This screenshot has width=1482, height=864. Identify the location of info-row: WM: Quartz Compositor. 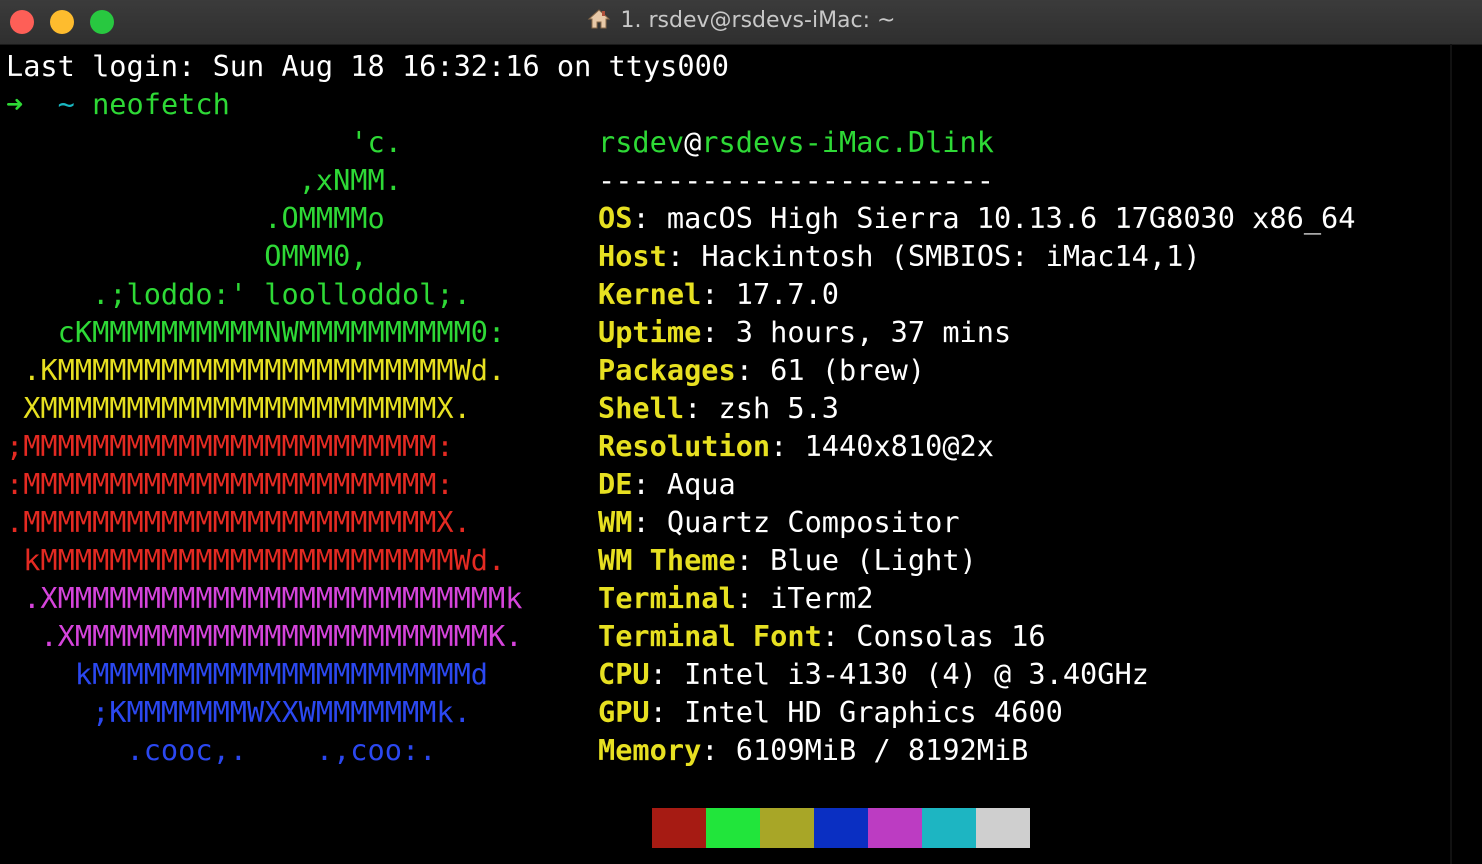
(779, 522).